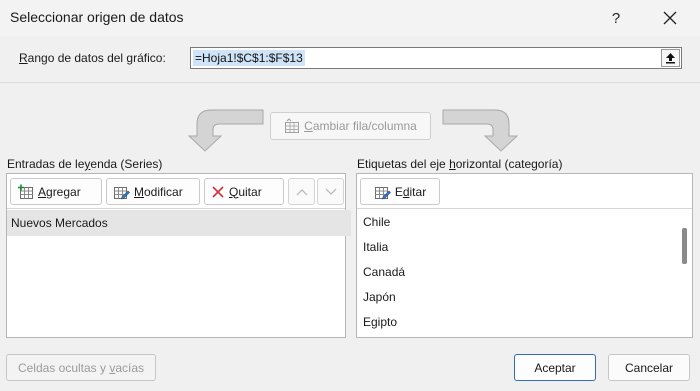  What do you see at coordinates (179, 223) in the screenshot?
I see `series-list-item: Nuevos Mercados` at bounding box center [179, 223].